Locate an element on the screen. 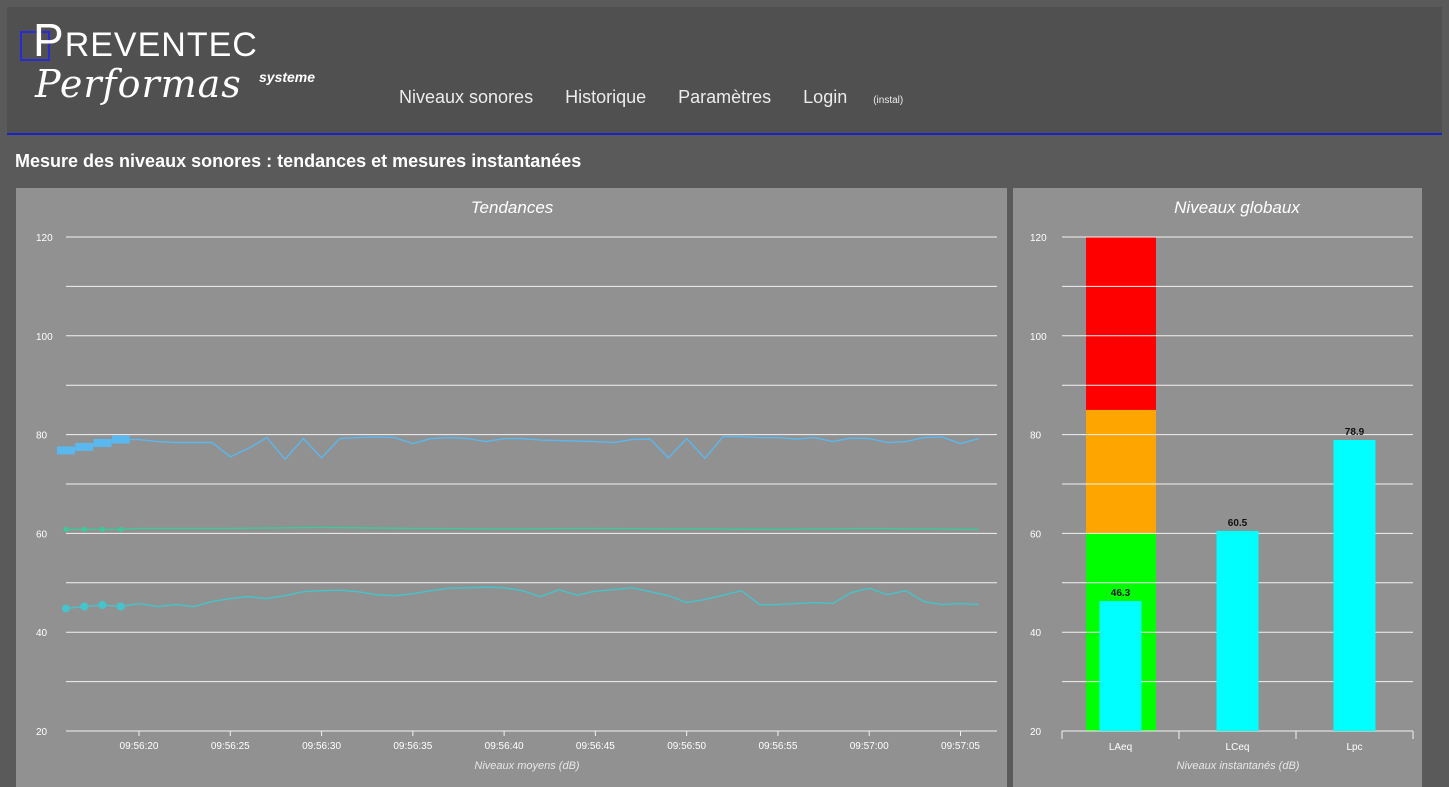  trends-x-tick: 09:56:45 is located at coordinates (595, 746).